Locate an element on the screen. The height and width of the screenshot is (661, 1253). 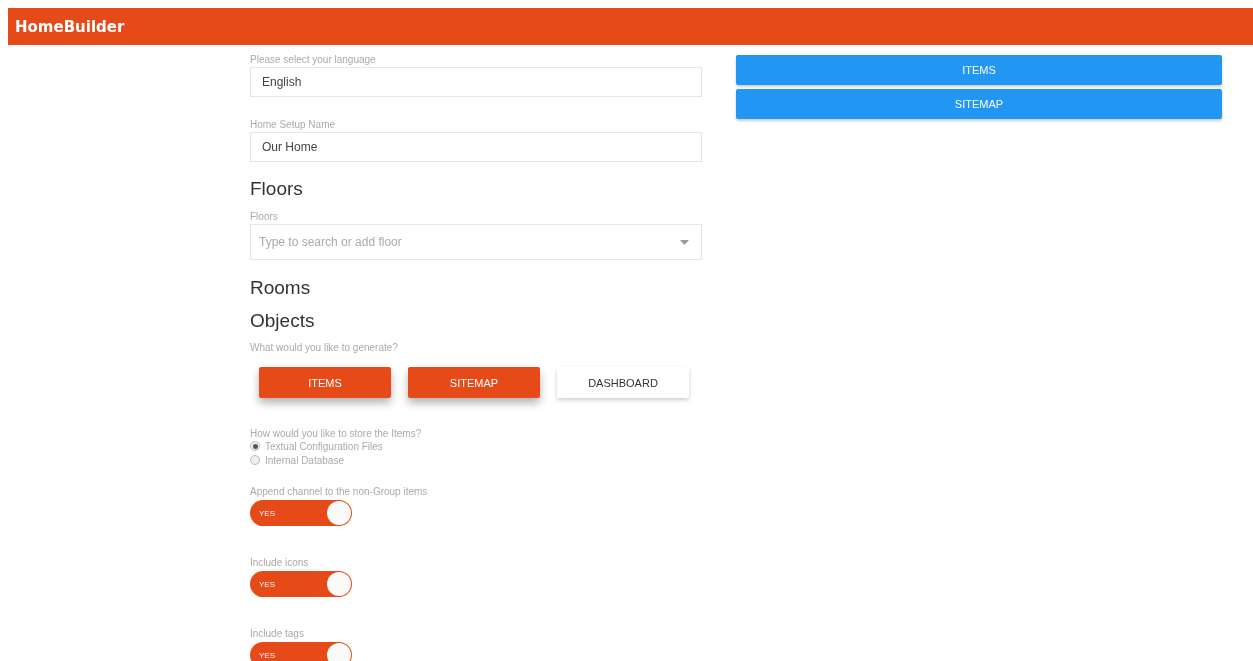
toggle-label: Include icons is located at coordinates (280, 562).